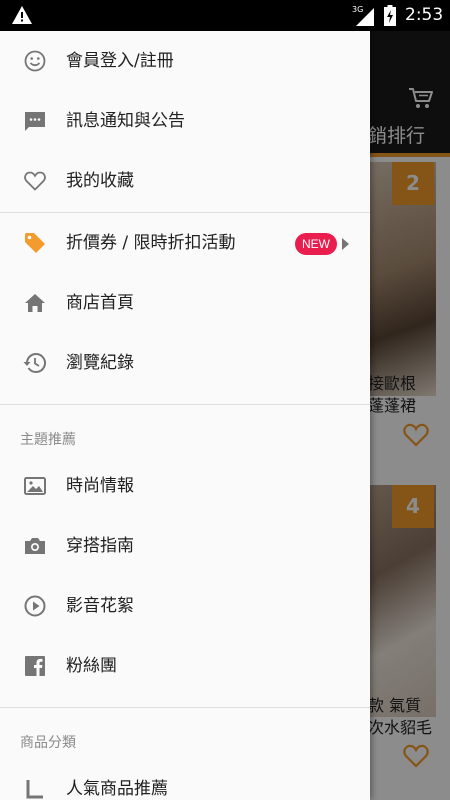 Image resolution: width=450 pixels, height=800 pixels. What do you see at coordinates (35, 666) in the screenshot?
I see `facebook-icon` at bounding box center [35, 666].